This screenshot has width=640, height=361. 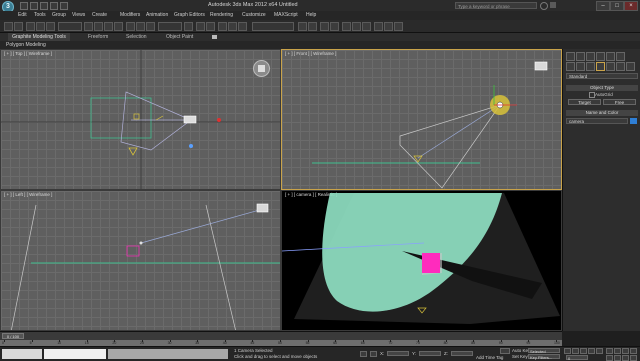 I want to click on menu-maxscript: MAXScript, so click(x=286, y=15).